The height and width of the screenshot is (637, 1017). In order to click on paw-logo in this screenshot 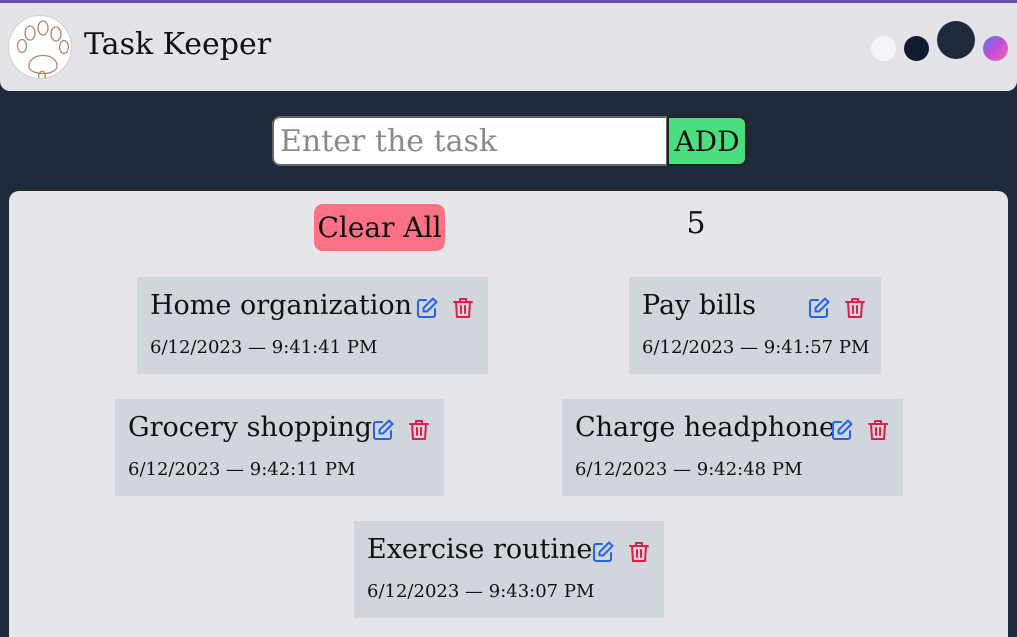, I will do `click(40, 47)`.